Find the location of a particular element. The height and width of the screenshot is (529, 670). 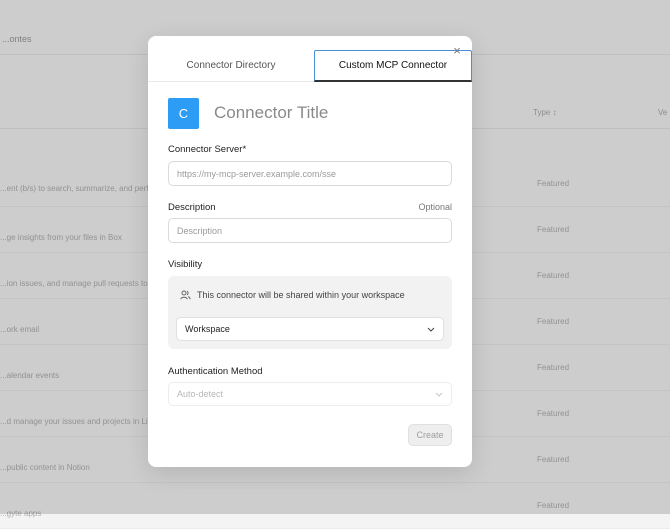

connector-server-input is located at coordinates (310, 173).